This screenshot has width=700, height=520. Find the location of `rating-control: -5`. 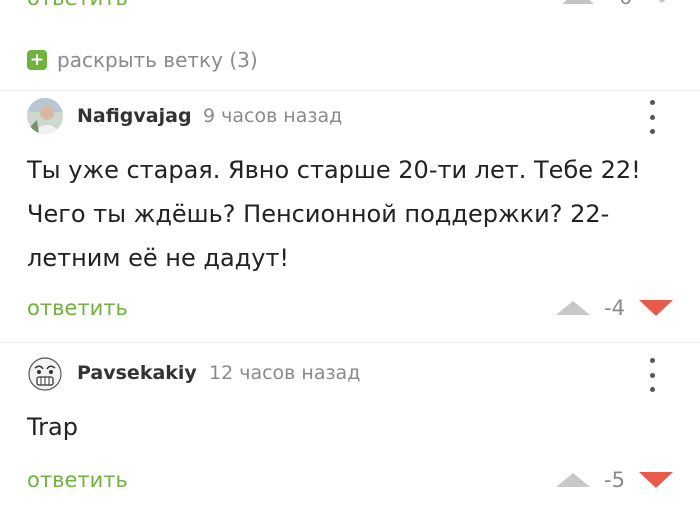

rating-control: -5 is located at coordinates (614, 480).